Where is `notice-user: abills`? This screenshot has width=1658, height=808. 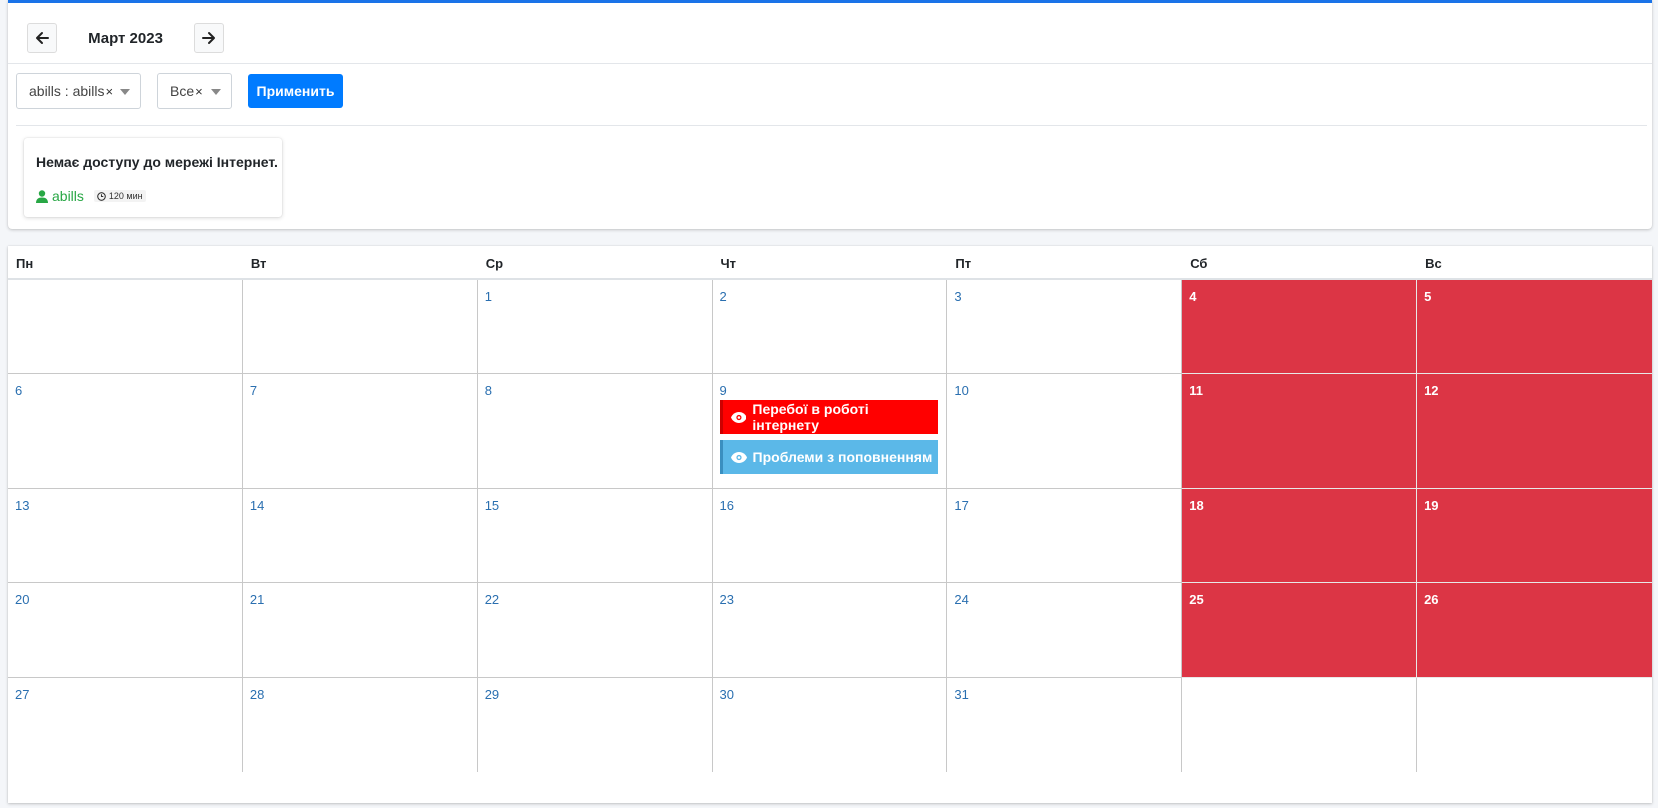
notice-user: abills is located at coordinates (68, 196).